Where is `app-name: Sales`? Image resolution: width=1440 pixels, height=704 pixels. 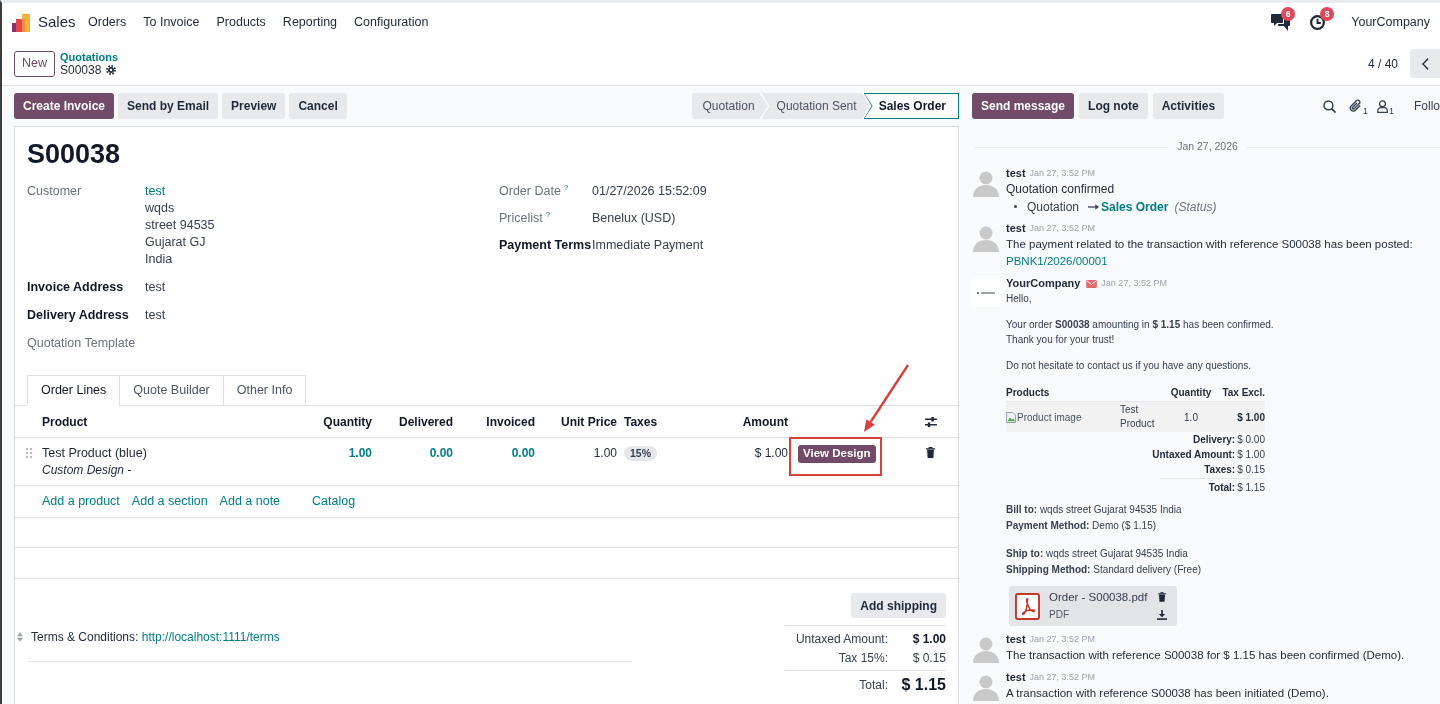
app-name: Sales is located at coordinates (57, 22).